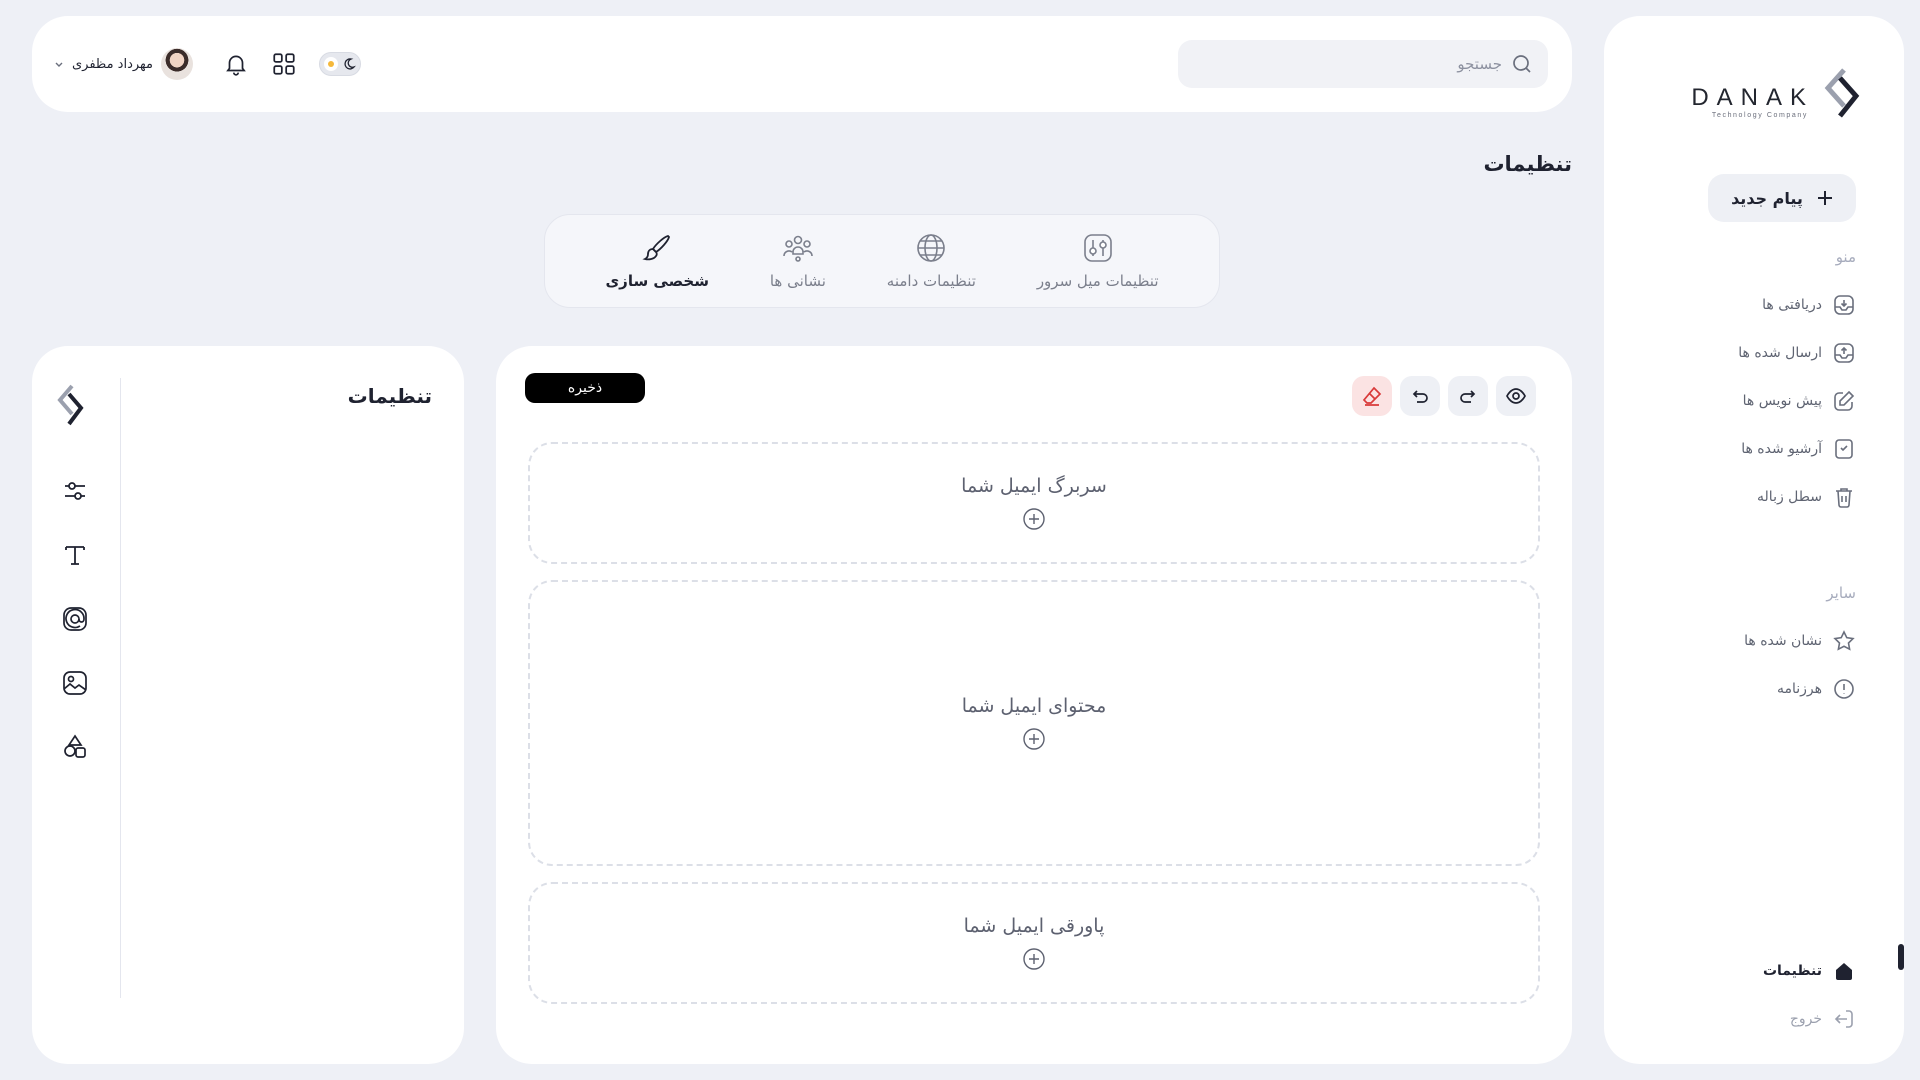 The image size is (1920, 1080). Describe the element at coordinates (798, 248) in the screenshot. I see `people-icon` at that location.